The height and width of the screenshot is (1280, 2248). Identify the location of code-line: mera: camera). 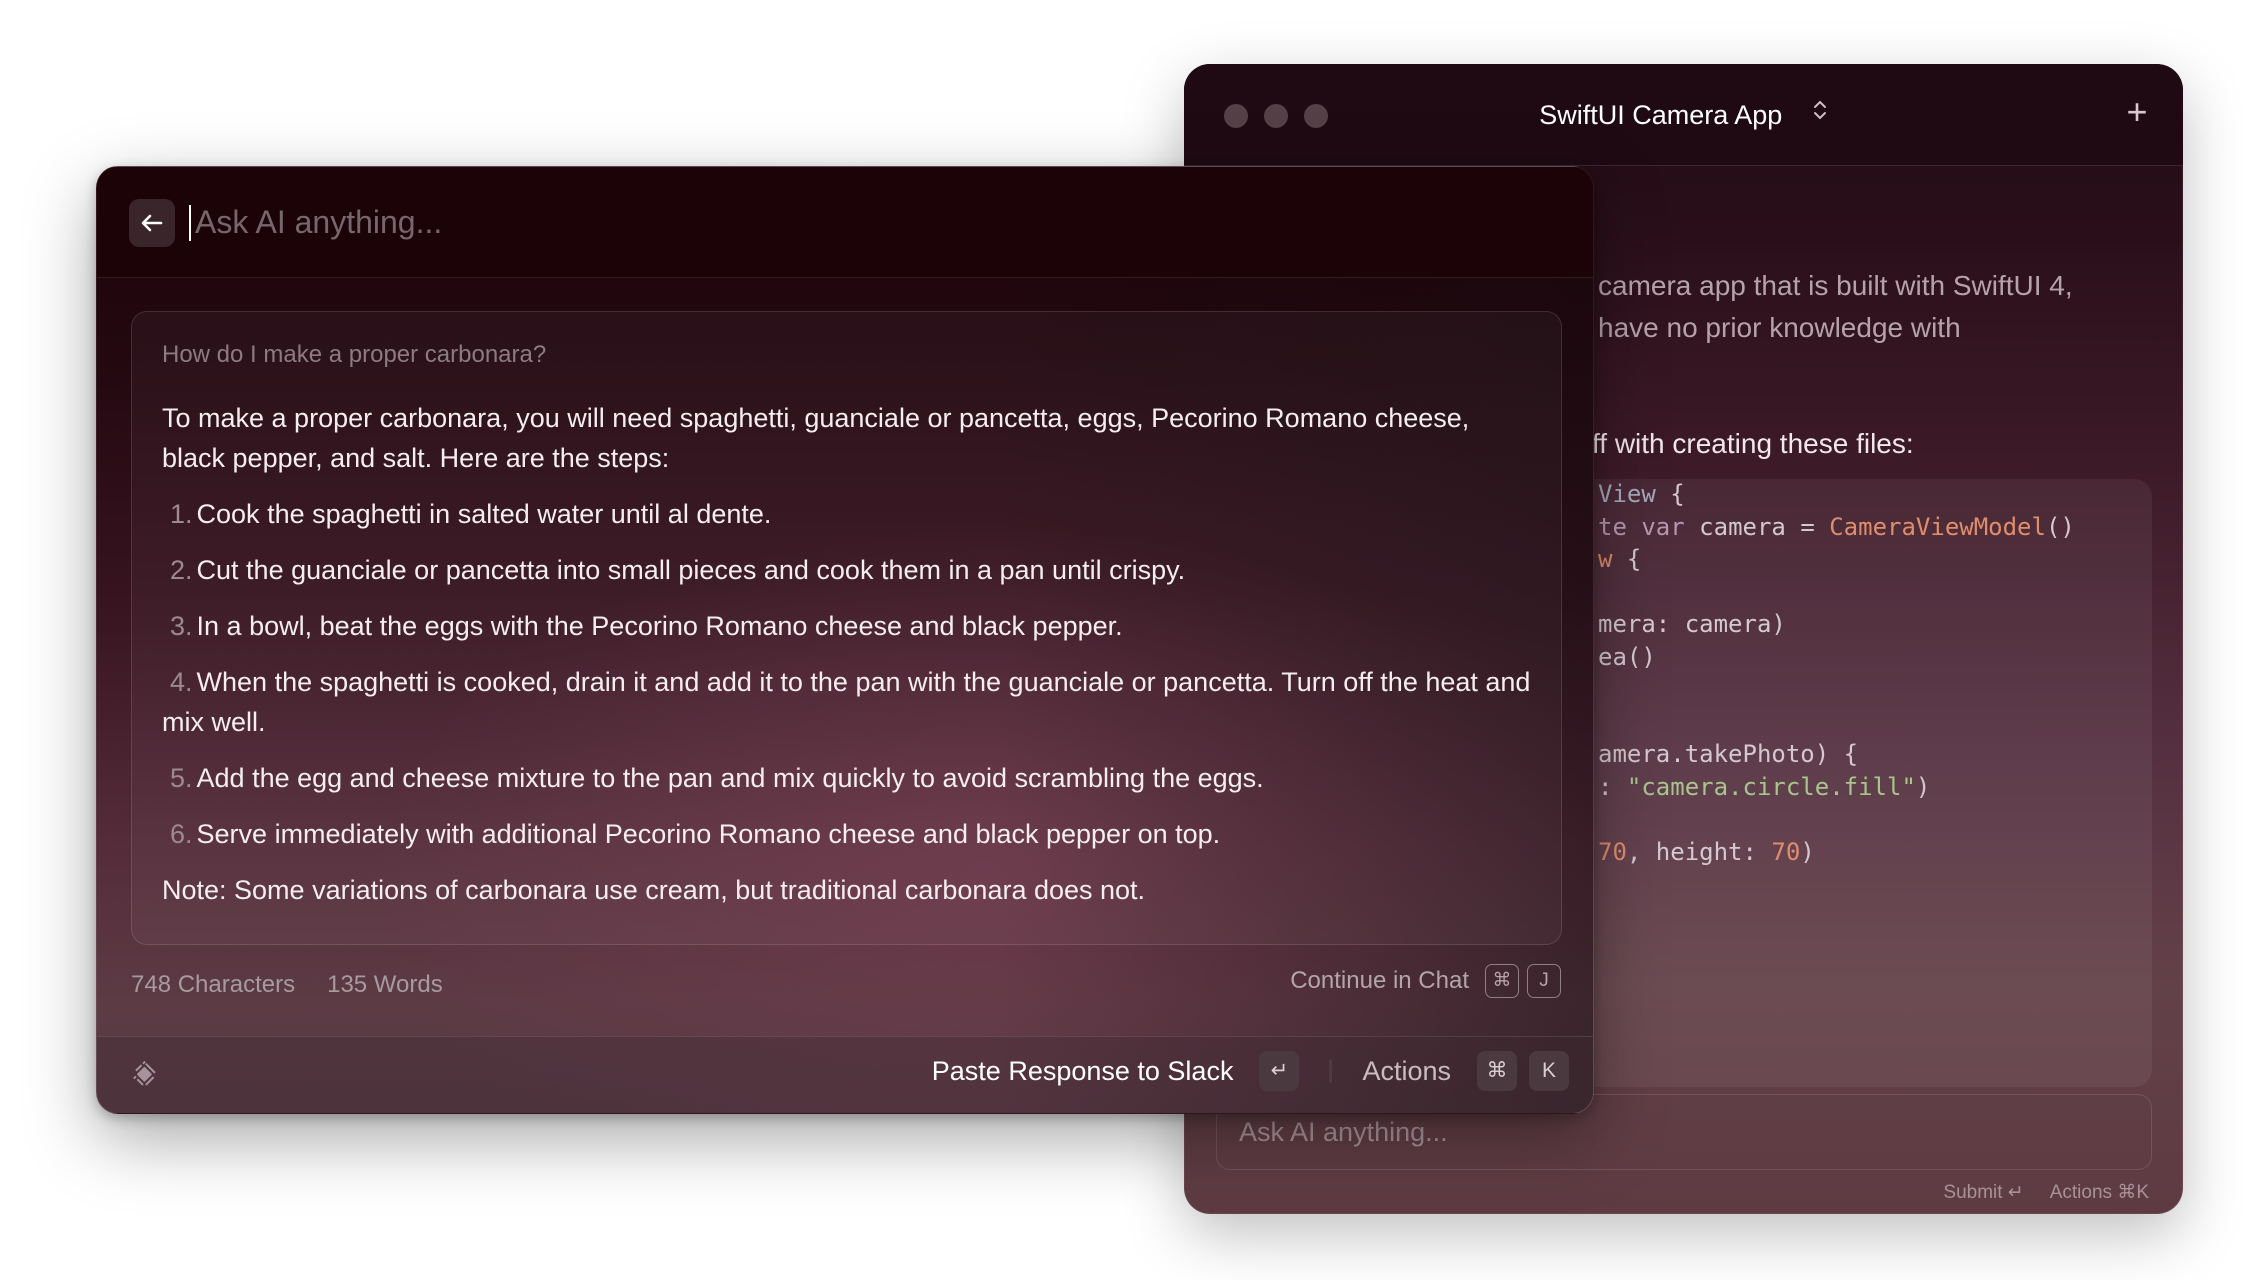
(1836, 624).